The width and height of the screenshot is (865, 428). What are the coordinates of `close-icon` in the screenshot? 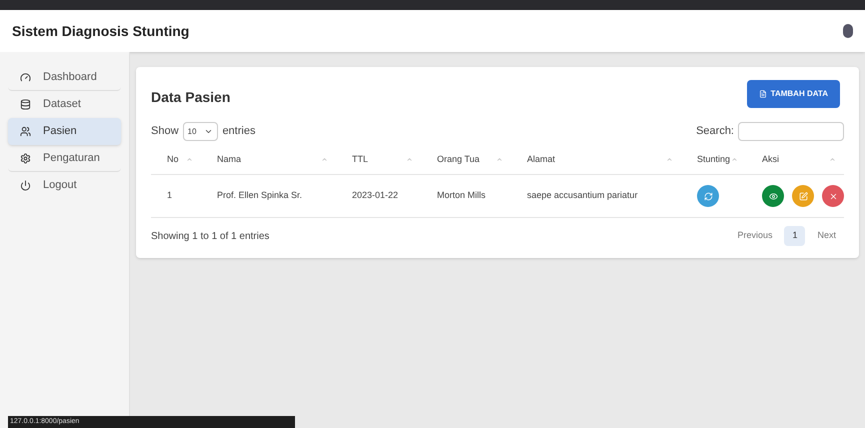 It's located at (833, 196).